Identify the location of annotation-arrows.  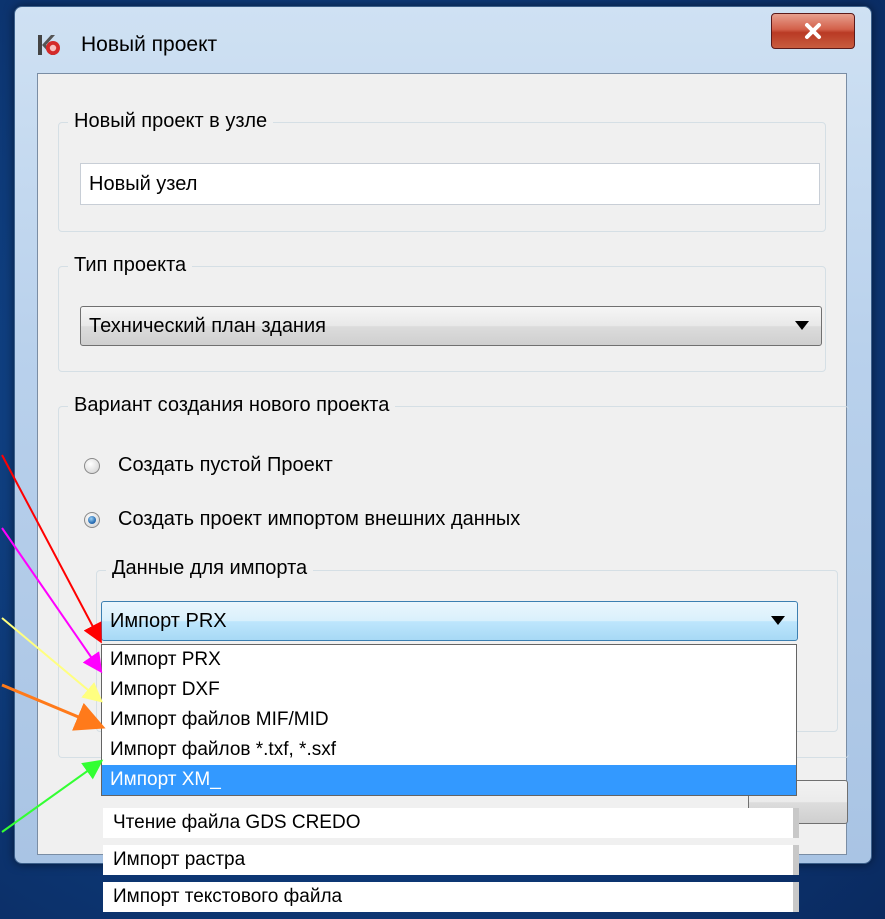
(53, 643).